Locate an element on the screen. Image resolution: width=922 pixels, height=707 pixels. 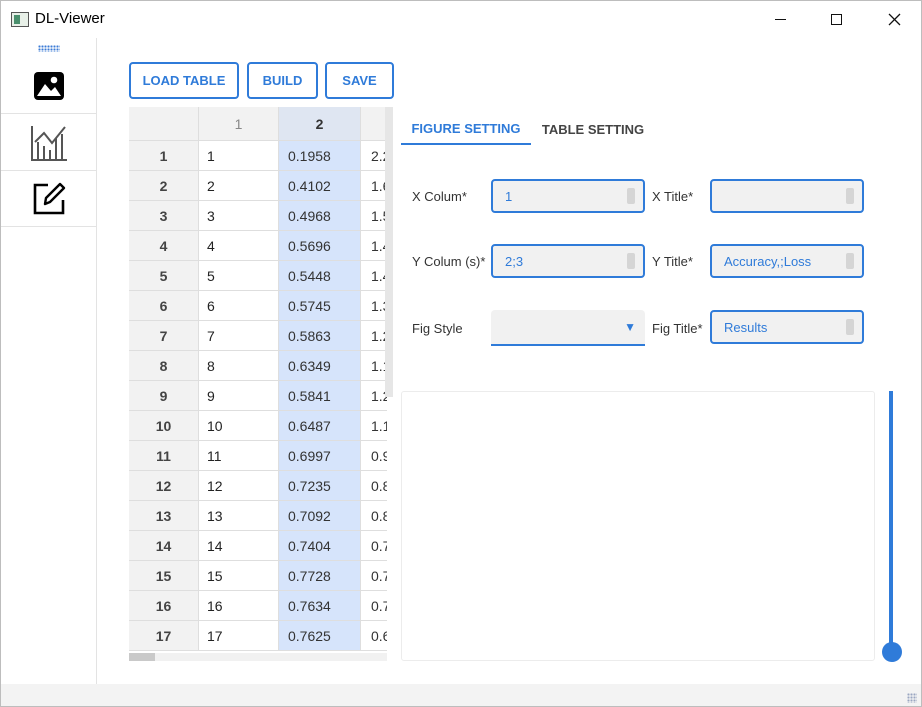
row-header: 17 is located at coordinates (164, 636).